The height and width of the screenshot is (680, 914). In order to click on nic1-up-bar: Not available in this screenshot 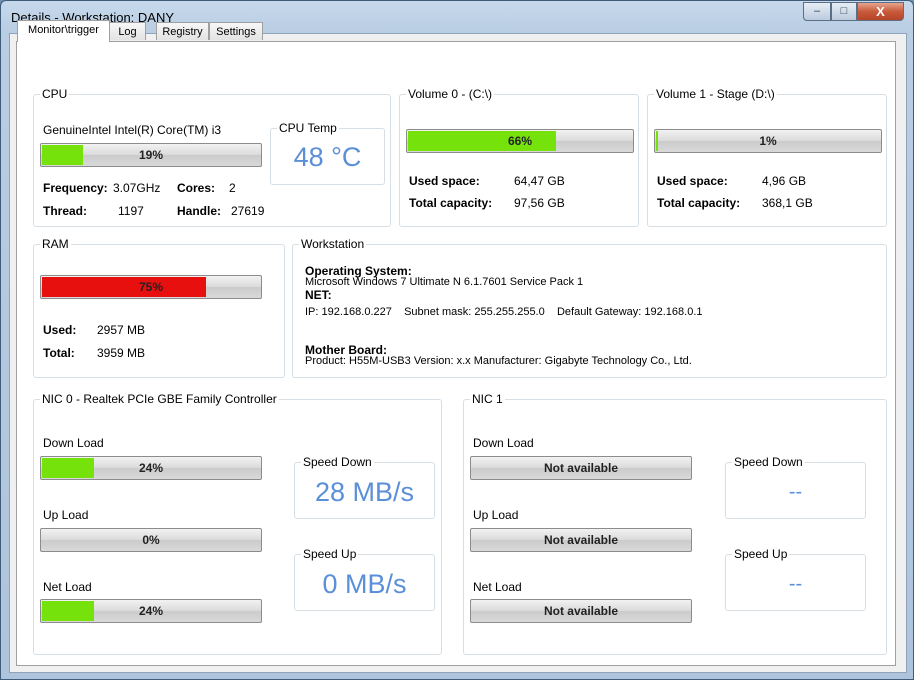, I will do `click(581, 540)`.